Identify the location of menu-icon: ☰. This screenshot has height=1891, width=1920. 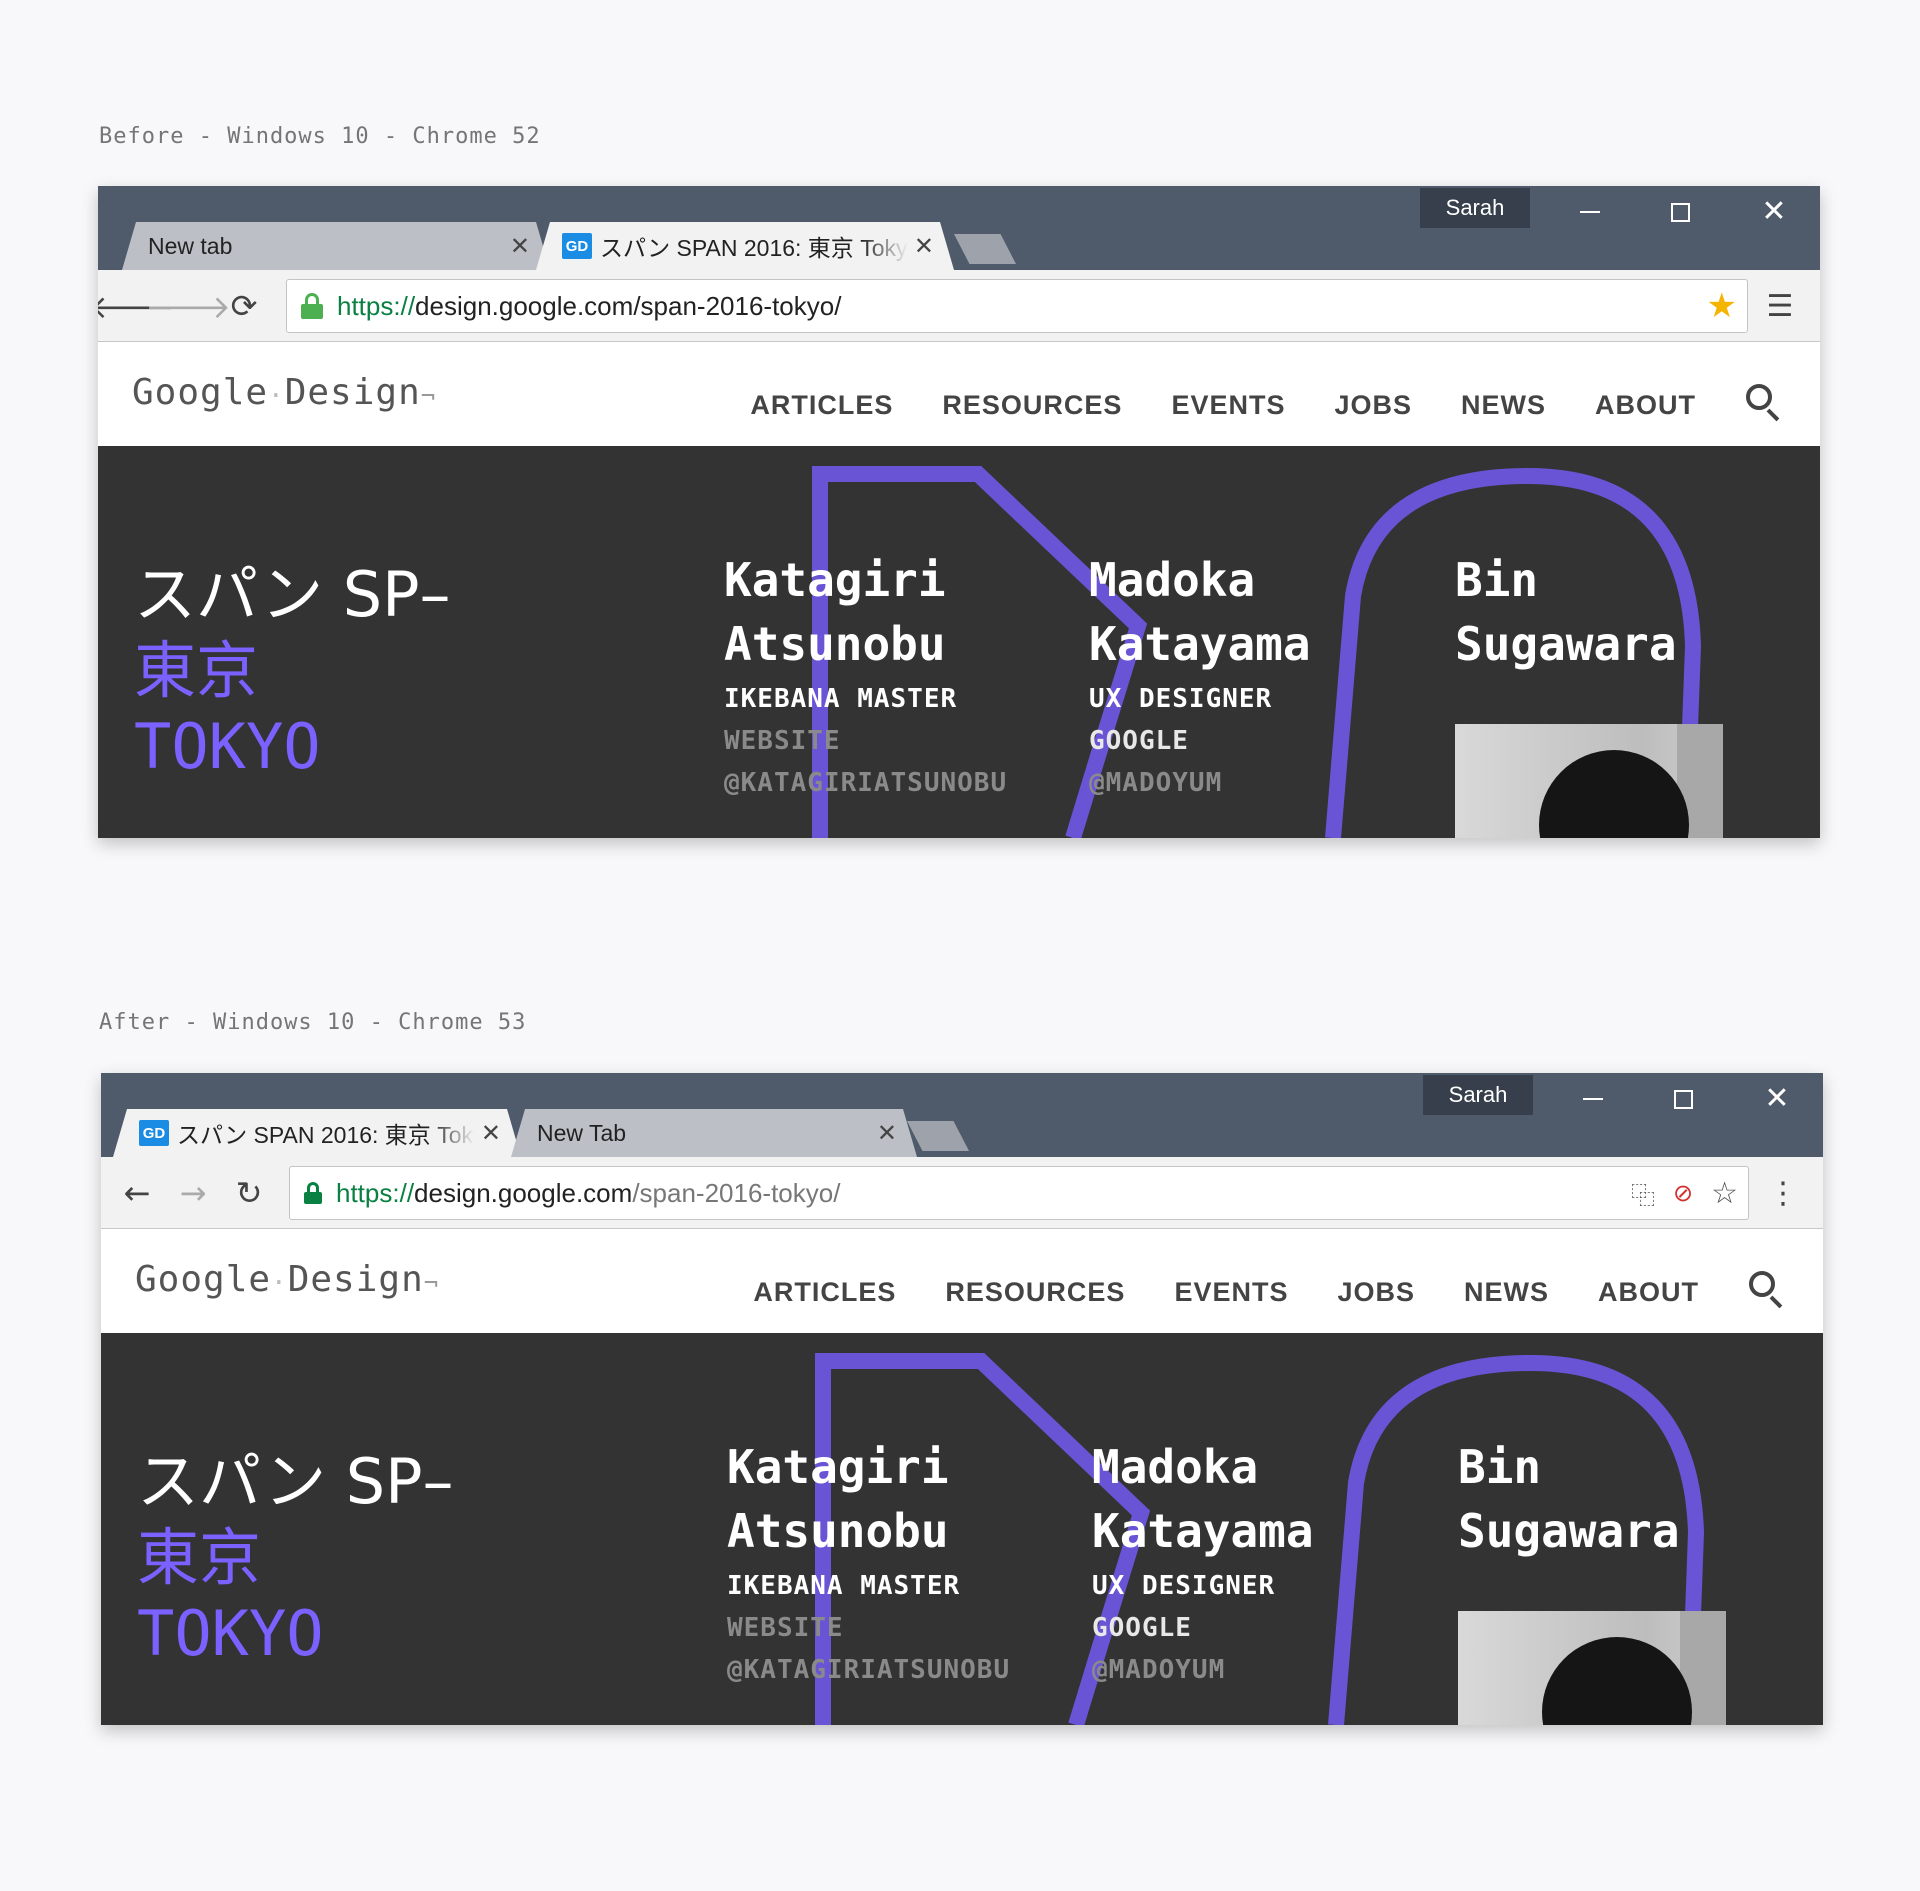
(1780, 306).